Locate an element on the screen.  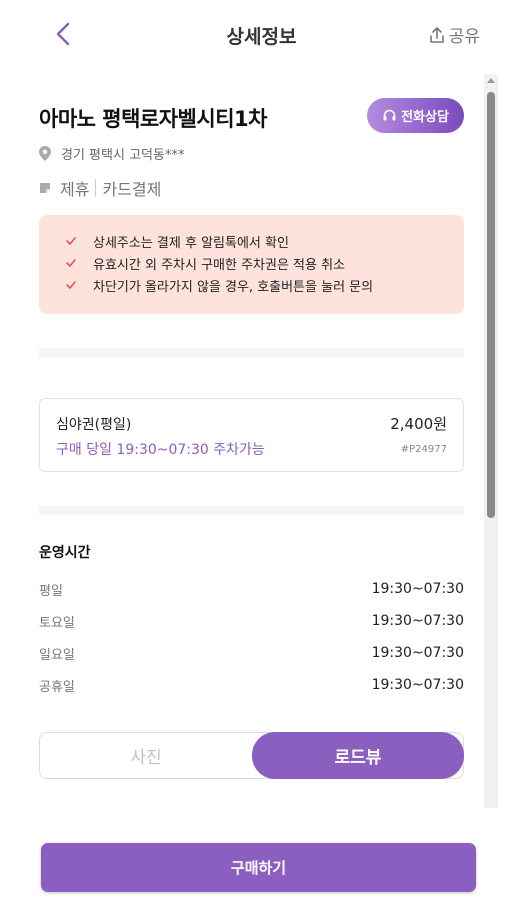
scrollbar-thumb is located at coordinates (491, 305).